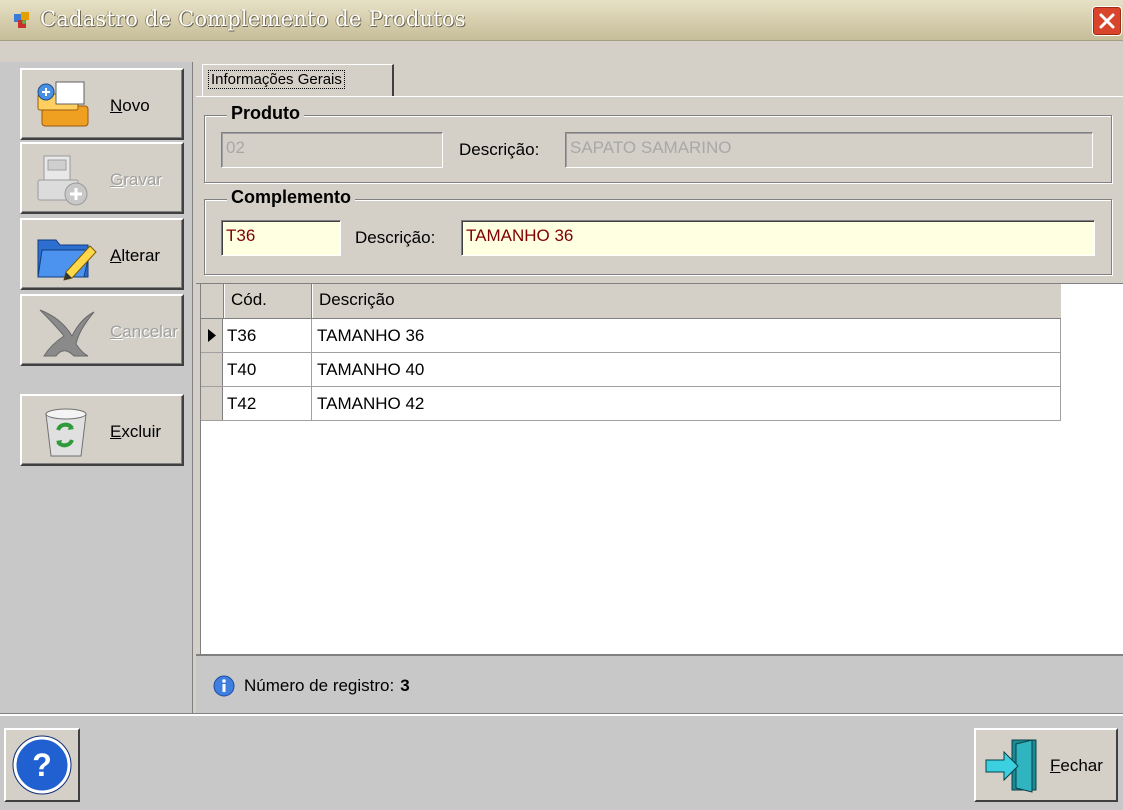 Image resolution: width=1123 pixels, height=810 pixels. Describe the element at coordinates (371, 335) in the screenshot. I see `cell-descricao: TAMANHO 36` at that location.